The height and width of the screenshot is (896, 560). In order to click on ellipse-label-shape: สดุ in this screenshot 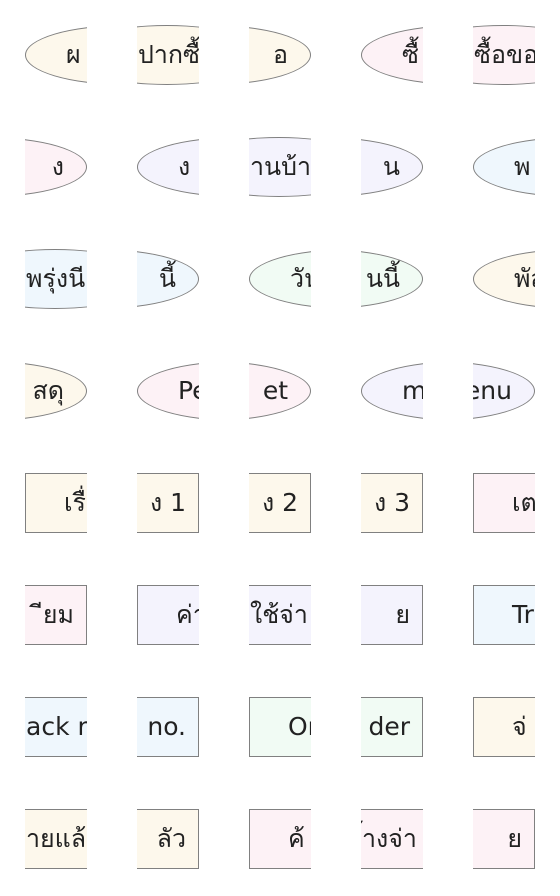, I will do `click(56, 391)`.